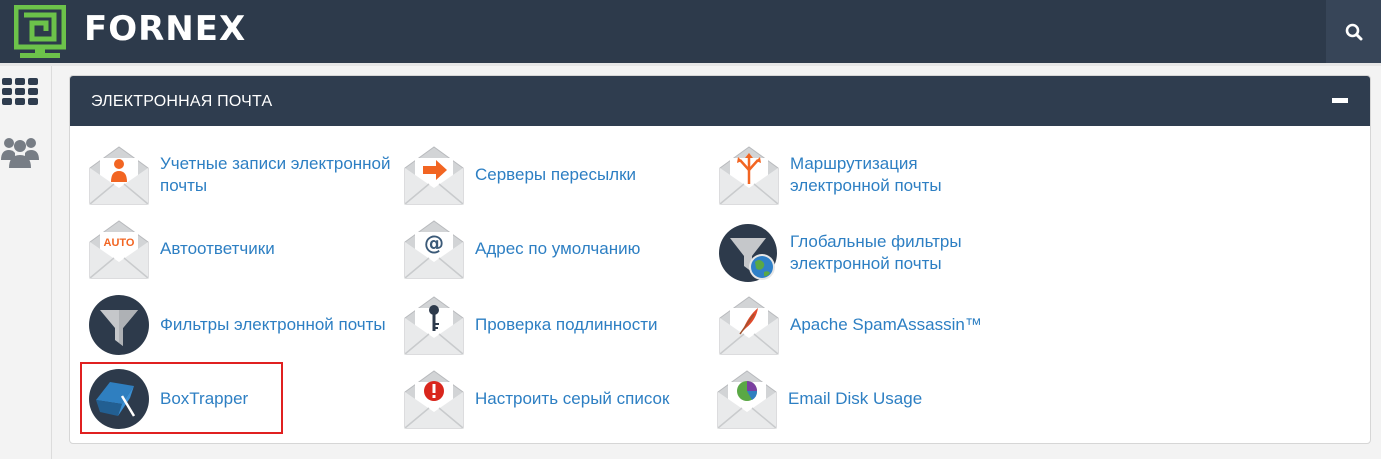 The height and width of the screenshot is (459, 1381). Describe the element at coordinates (434, 325) in the screenshot. I see `envelope-key-icon` at that location.